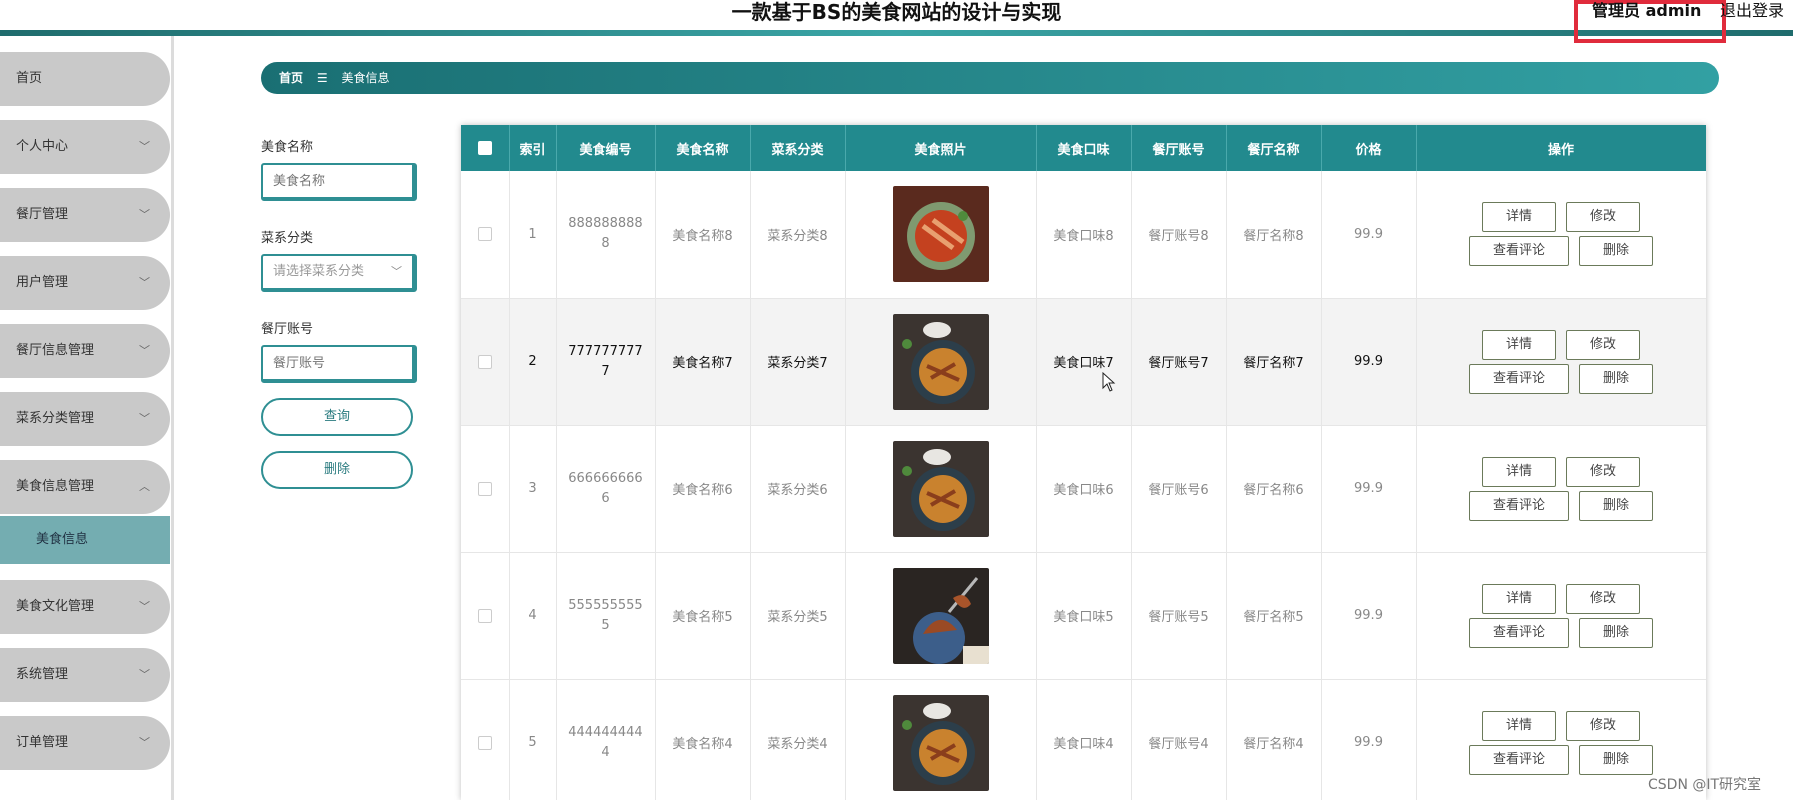 Image resolution: width=1793 pixels, height=800 pixels. I want to click on sidebar-item-restaurant-info: 餐厅信息管理 ﹀, so click(85, 351).